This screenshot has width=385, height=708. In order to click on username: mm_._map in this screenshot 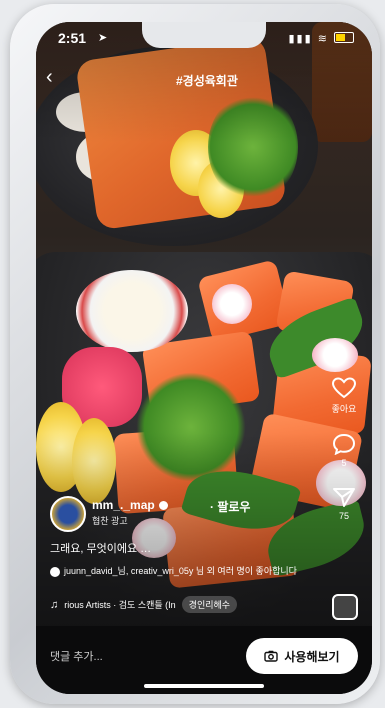, I will do `click(130, 505)`.